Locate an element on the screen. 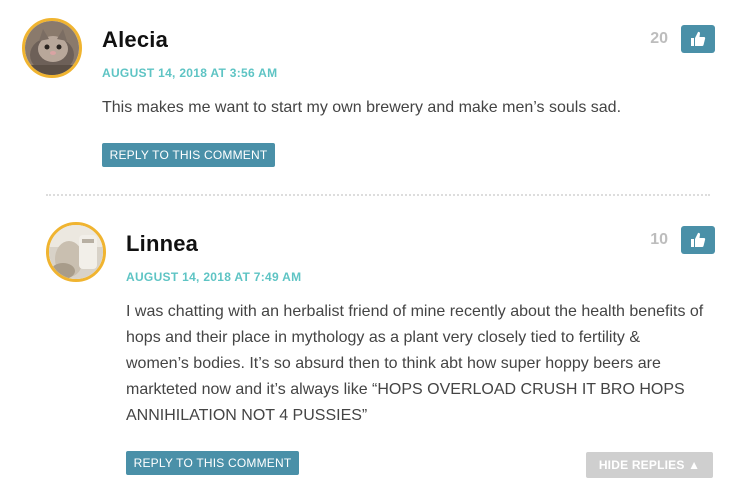  triangle-up-icon: ▲ is located at coordinates (694, 465).